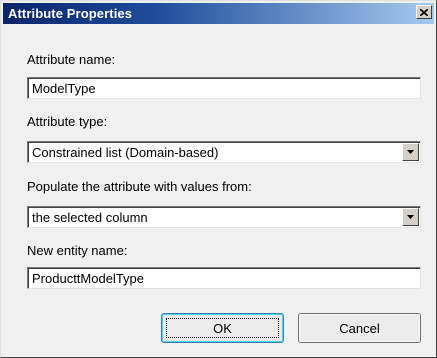 This screenshot has width=437, height=358. Describe the element at coordinates (224, 152) in the screenshot. I see `attribute-type-select: Constrained list (Domain-based)` at that location.